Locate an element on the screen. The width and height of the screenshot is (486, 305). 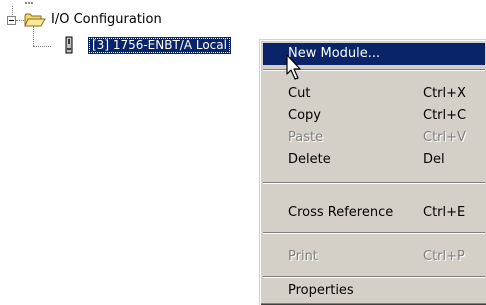
menu-item-shortcut: Ctrl+E is located at coordinates (444, 212).